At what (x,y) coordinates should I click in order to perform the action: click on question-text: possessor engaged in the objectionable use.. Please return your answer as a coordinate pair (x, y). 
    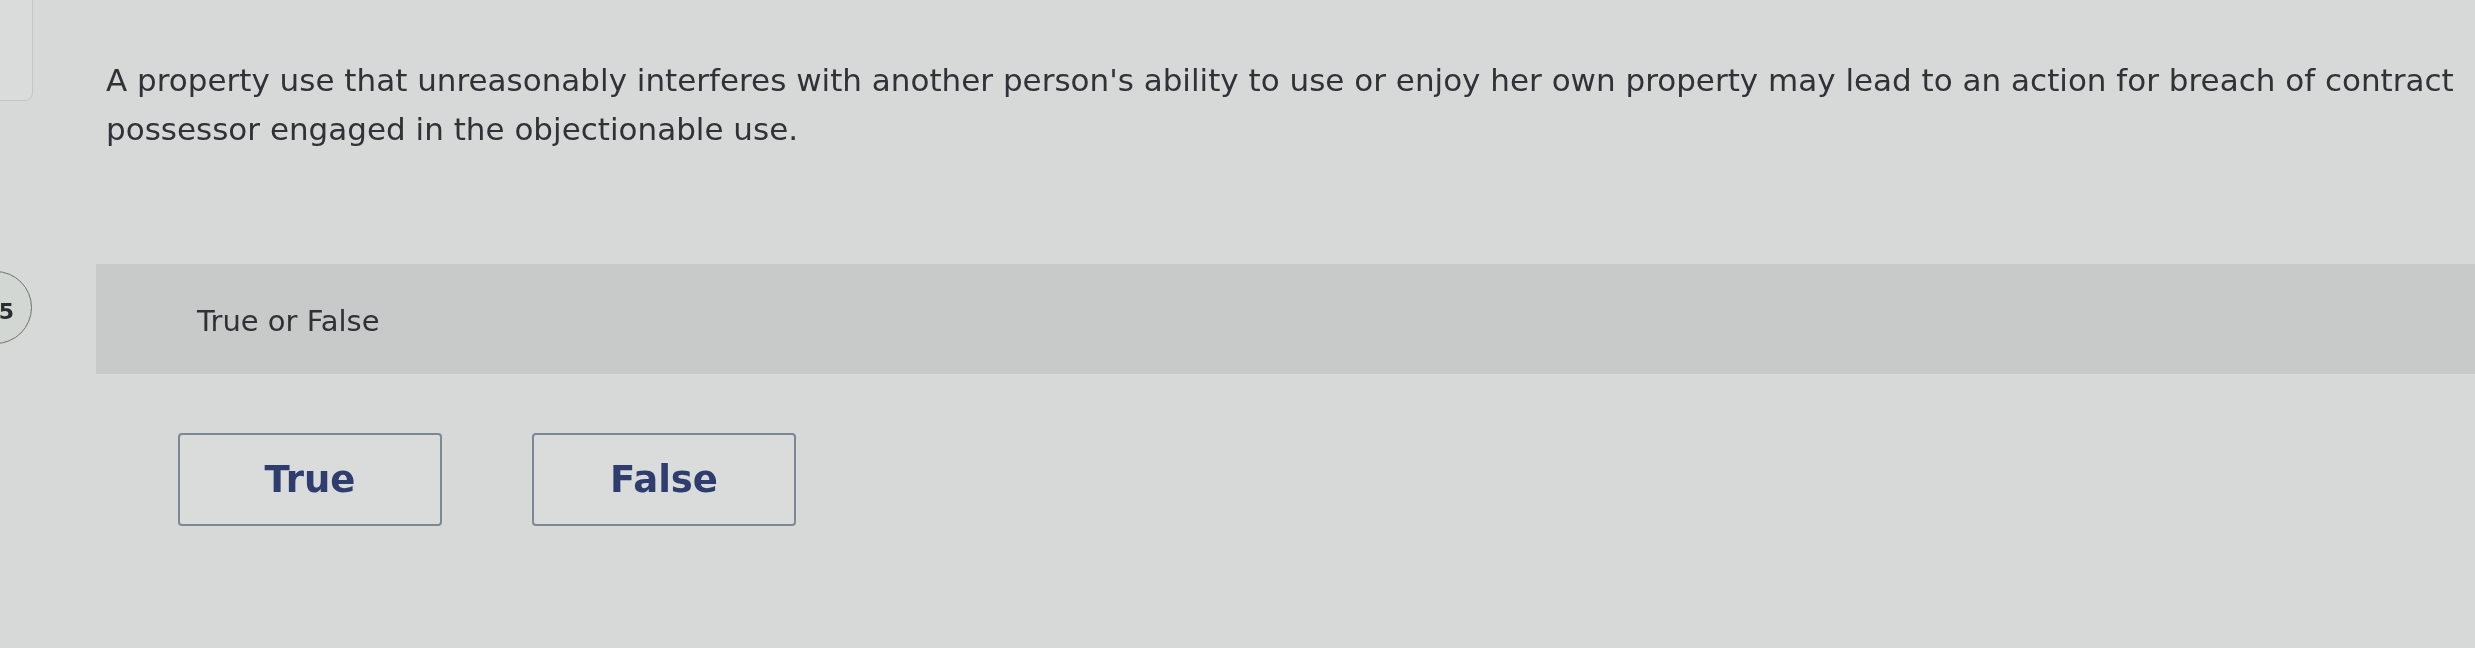
    Looking at the image, I should click on (453, 129).